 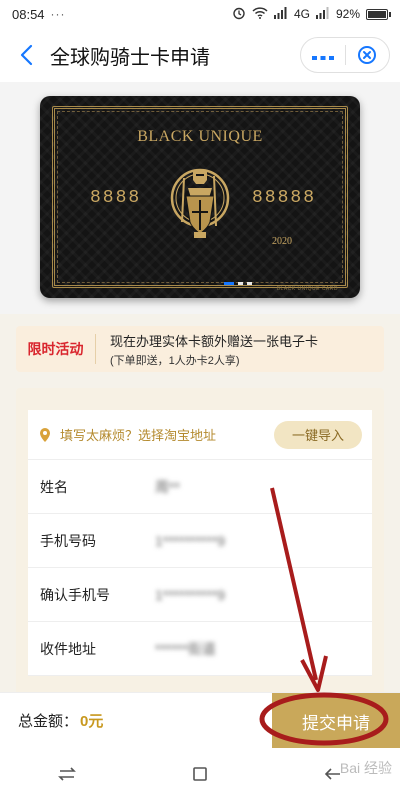 I want to click on address-prompt: 填写太麻烦？选择淘宝地址, so click(x=138, y=435).